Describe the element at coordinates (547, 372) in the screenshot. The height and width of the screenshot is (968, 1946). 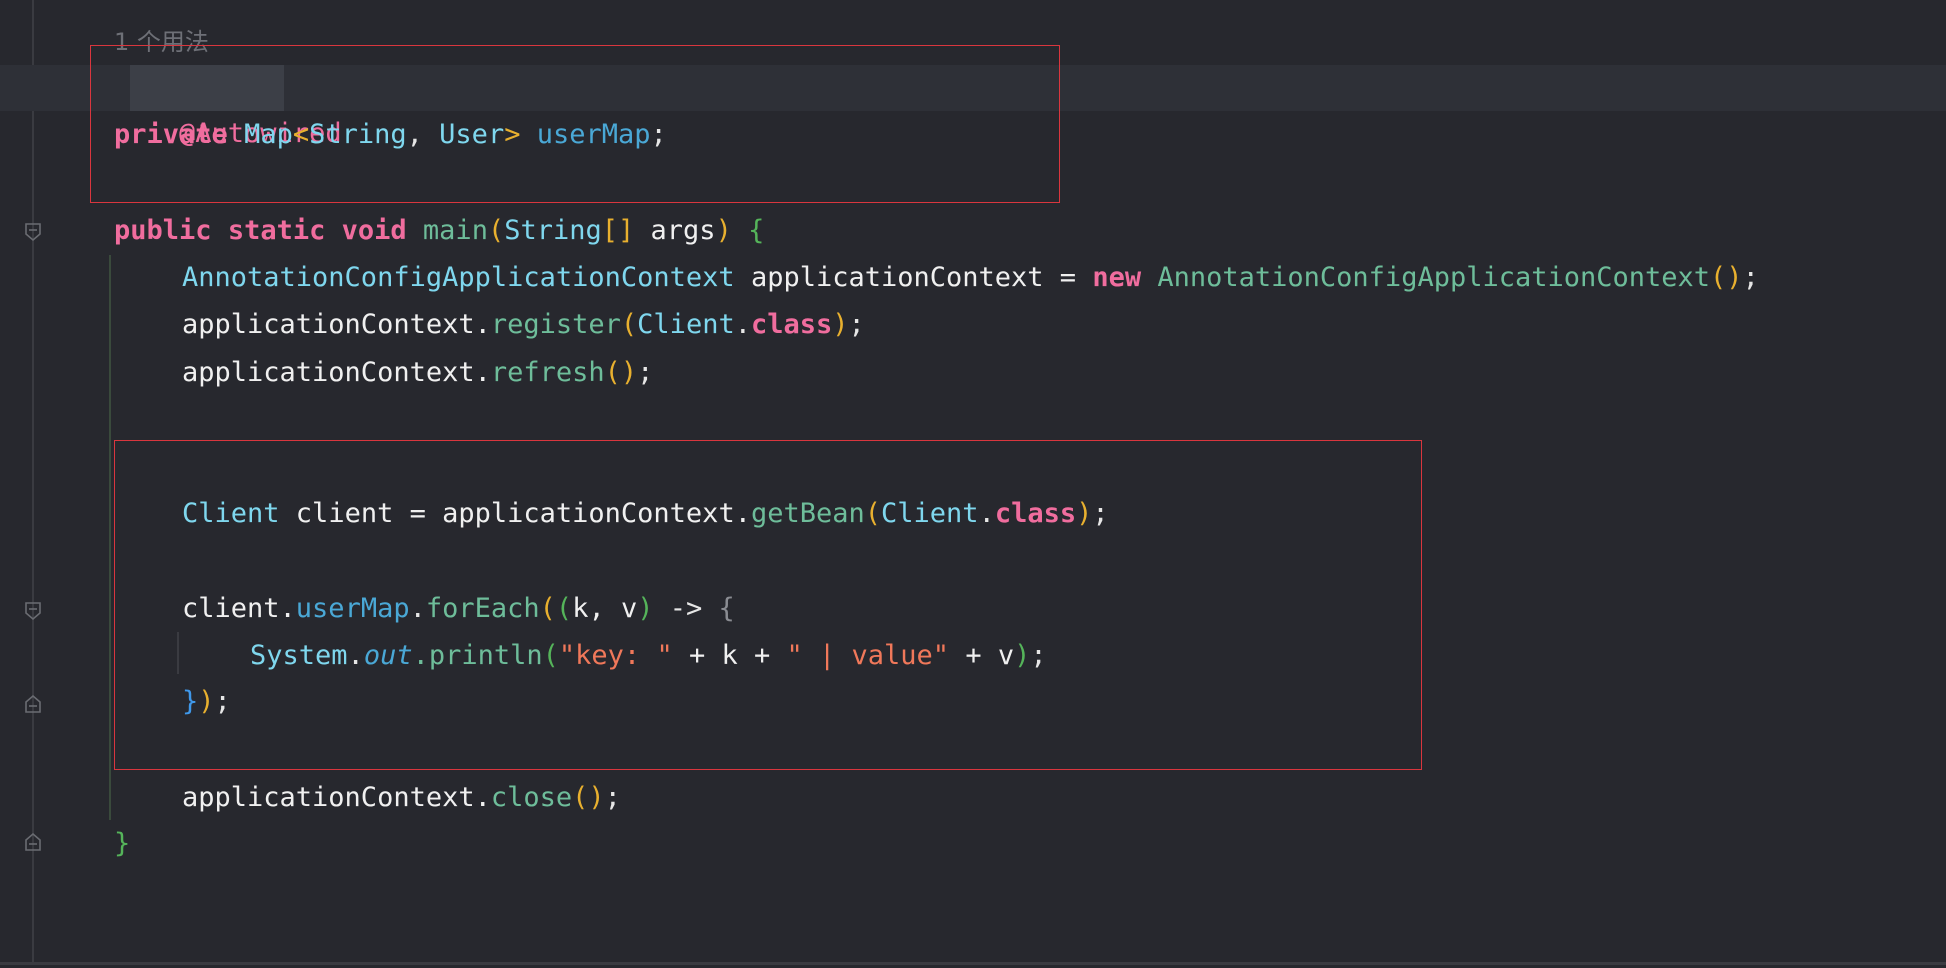
I see `method-refresh: refresh` at that location.